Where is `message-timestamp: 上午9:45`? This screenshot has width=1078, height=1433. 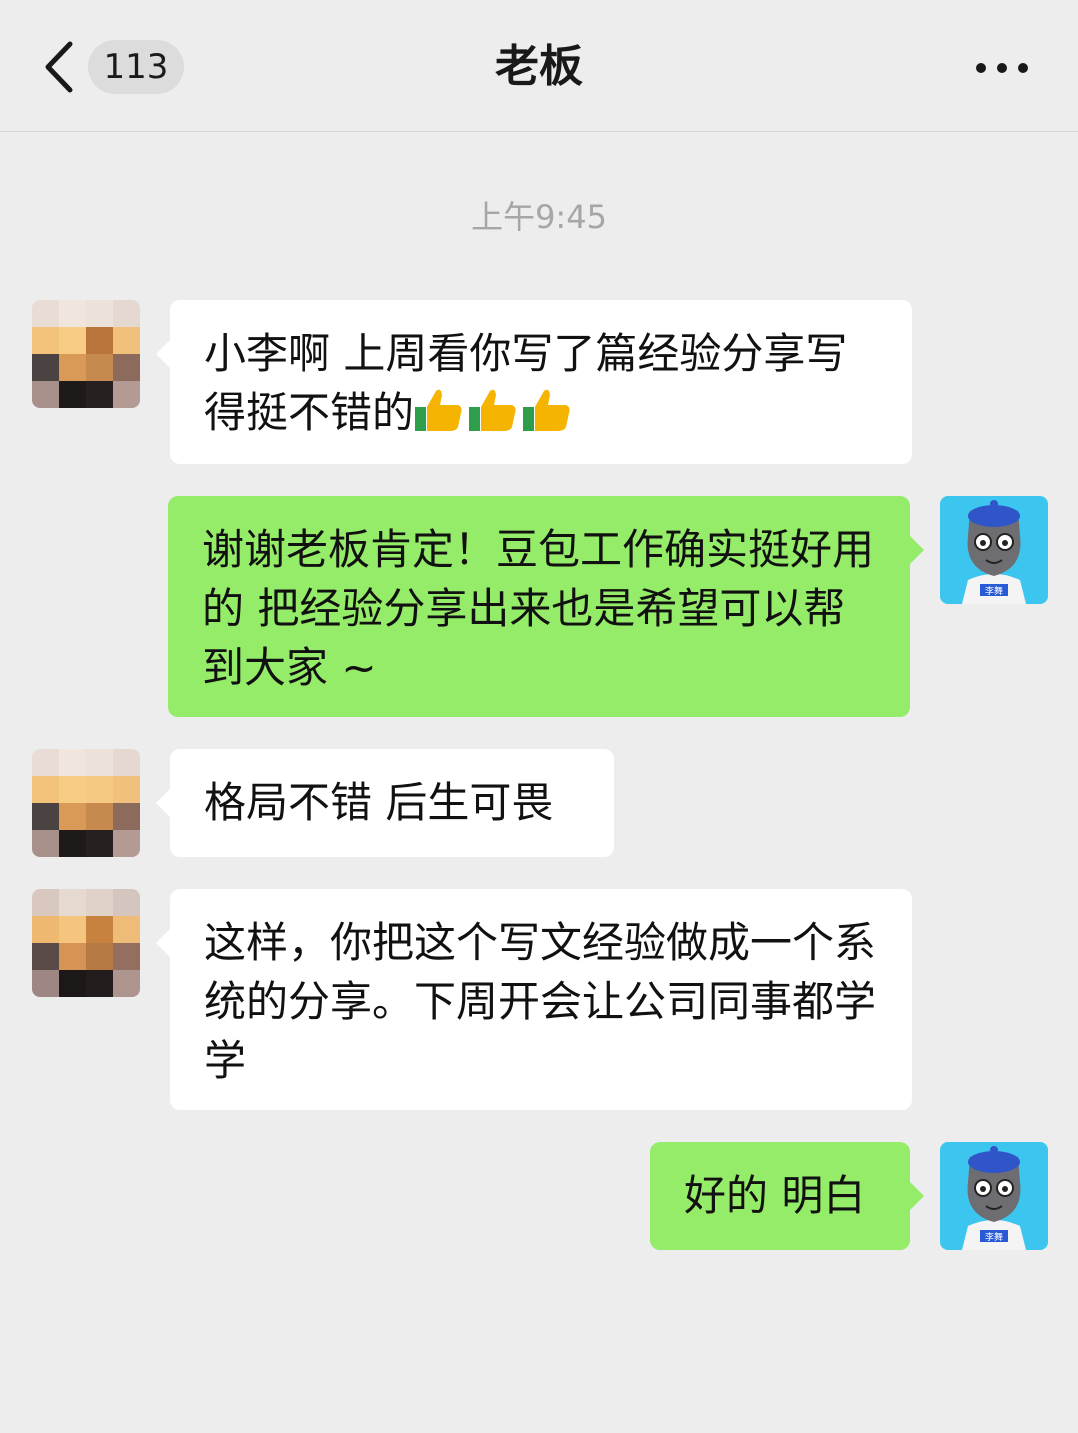 message-timestamp: 上午9:45 is located at coordinates (539, 217).